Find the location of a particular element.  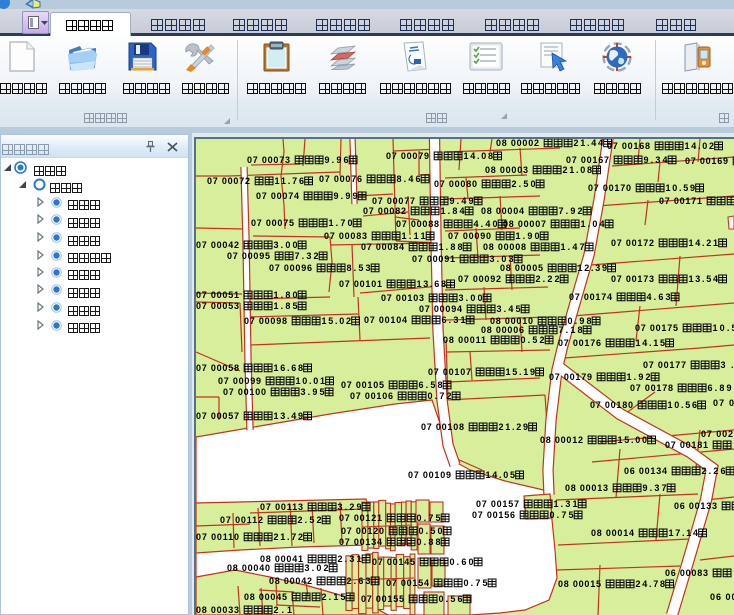

svg-text: 14.02 is located at coordinates (700, 146).